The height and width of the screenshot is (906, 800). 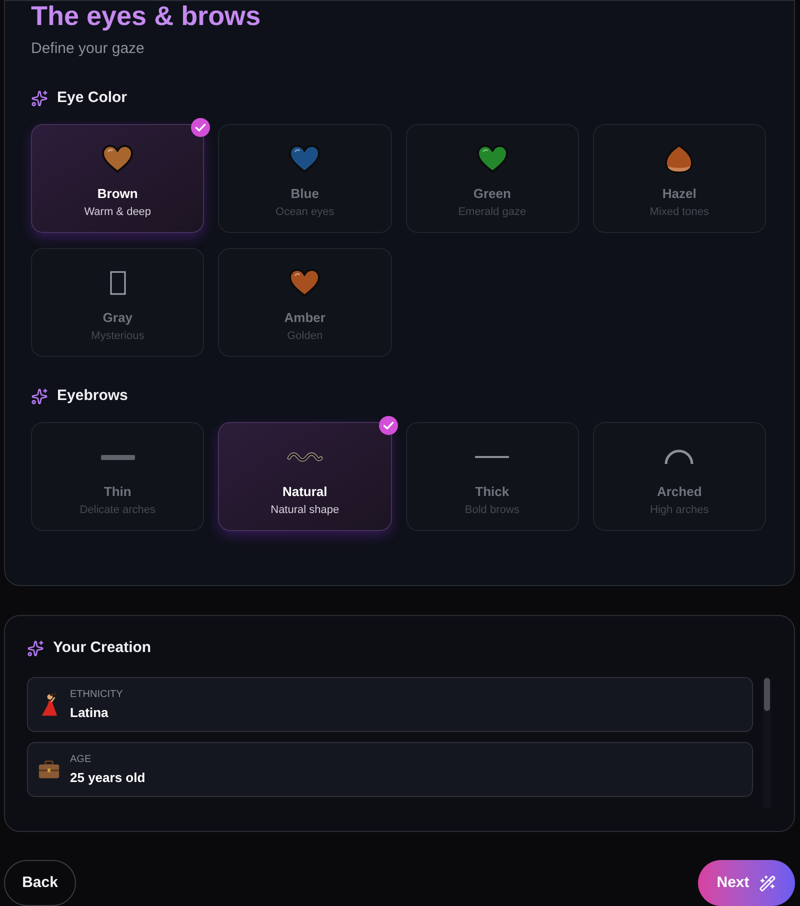 What do you see at coordinates (679, 476) in the screenshot?
I see `option-card: Arched High arches` at bounding box center [679, 476].